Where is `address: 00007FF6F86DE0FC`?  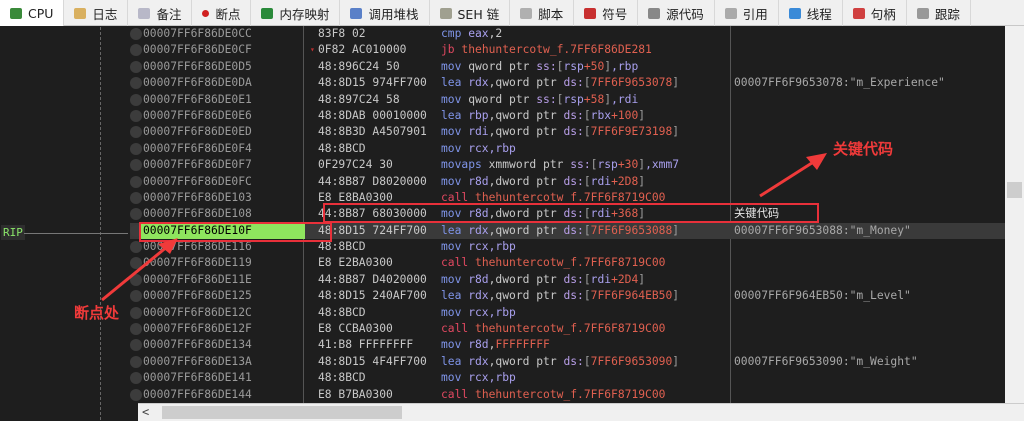 address: 00007FF6F86DE0FC is located at coordinates (197, 181).